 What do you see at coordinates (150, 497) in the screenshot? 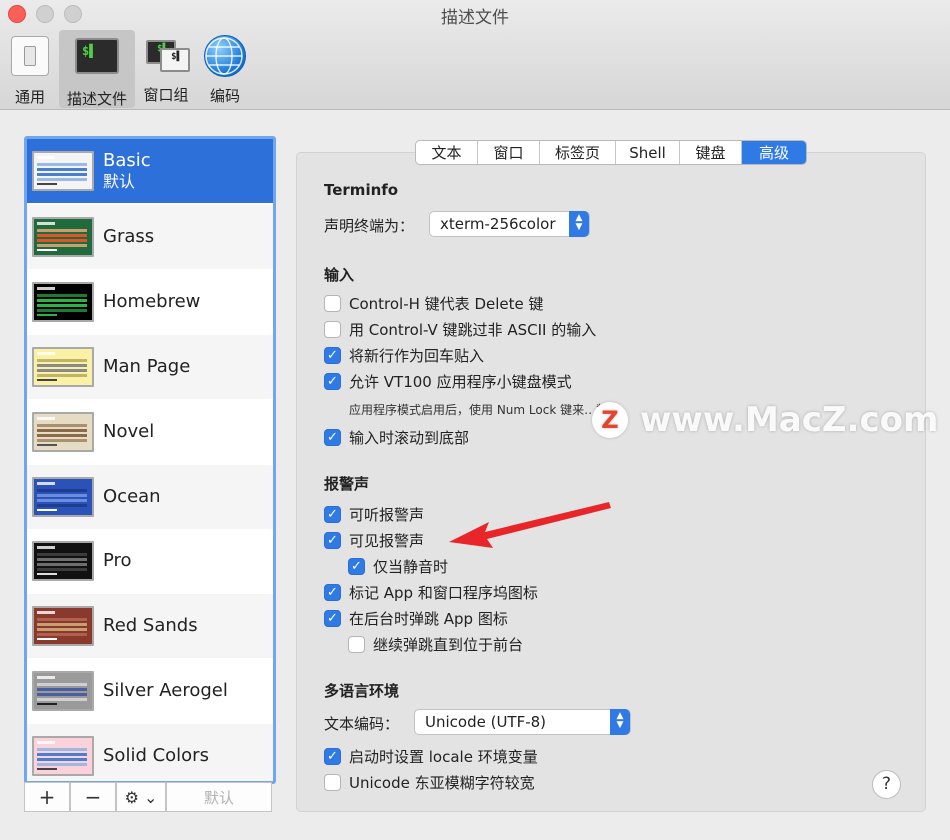
I see `profile-row-ocean: Ocean` at bounding box center [150, 497].